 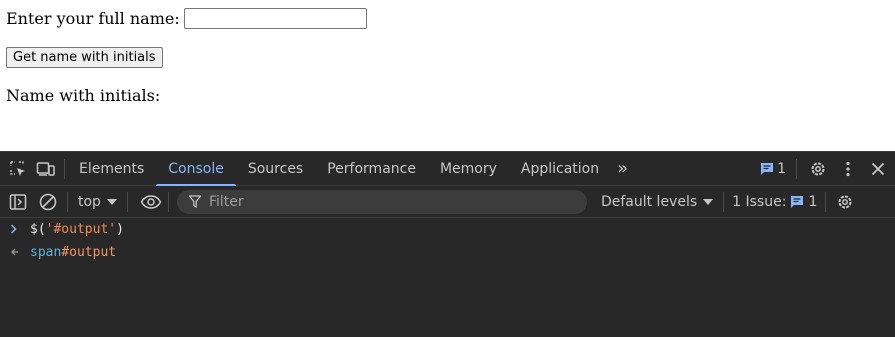 I want to click on close-devtools-icon, so click(x=878, y=169).